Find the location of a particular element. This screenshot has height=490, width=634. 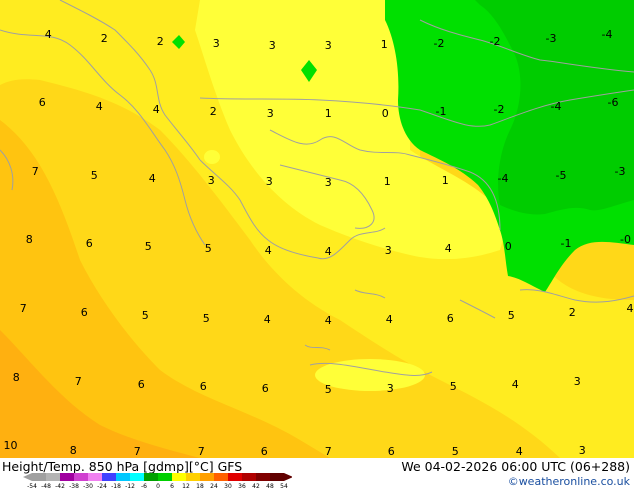

temperature-label: -4 is located at coordinates (607, 34).